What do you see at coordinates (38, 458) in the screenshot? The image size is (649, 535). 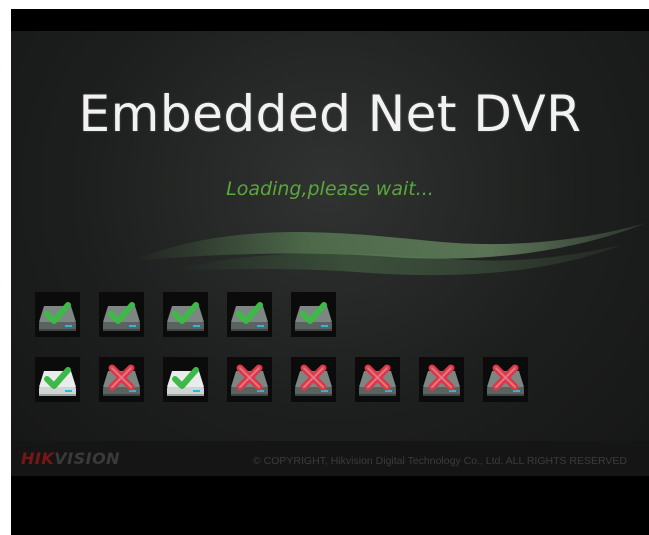 I see `logo-part-hik: HIK` at bounding box center [38, 458].